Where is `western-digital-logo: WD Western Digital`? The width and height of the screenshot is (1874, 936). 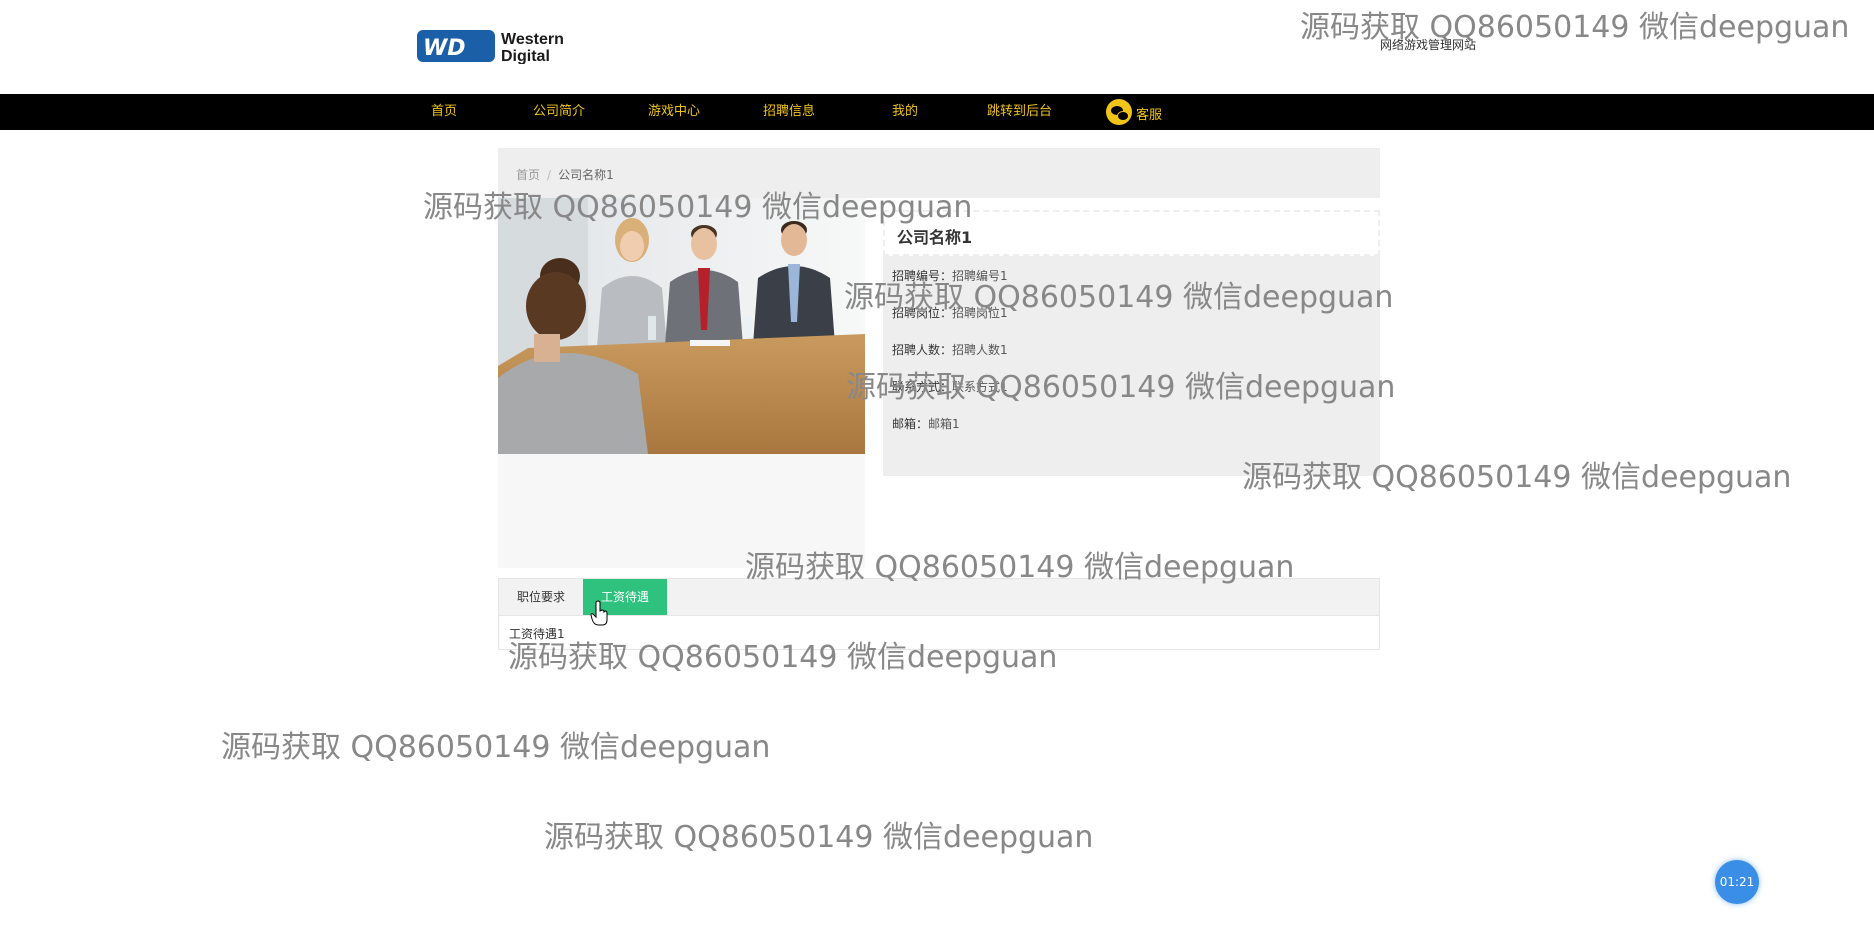 western-digital-logo: WD Western Digital is located at coordinates (503, 46).